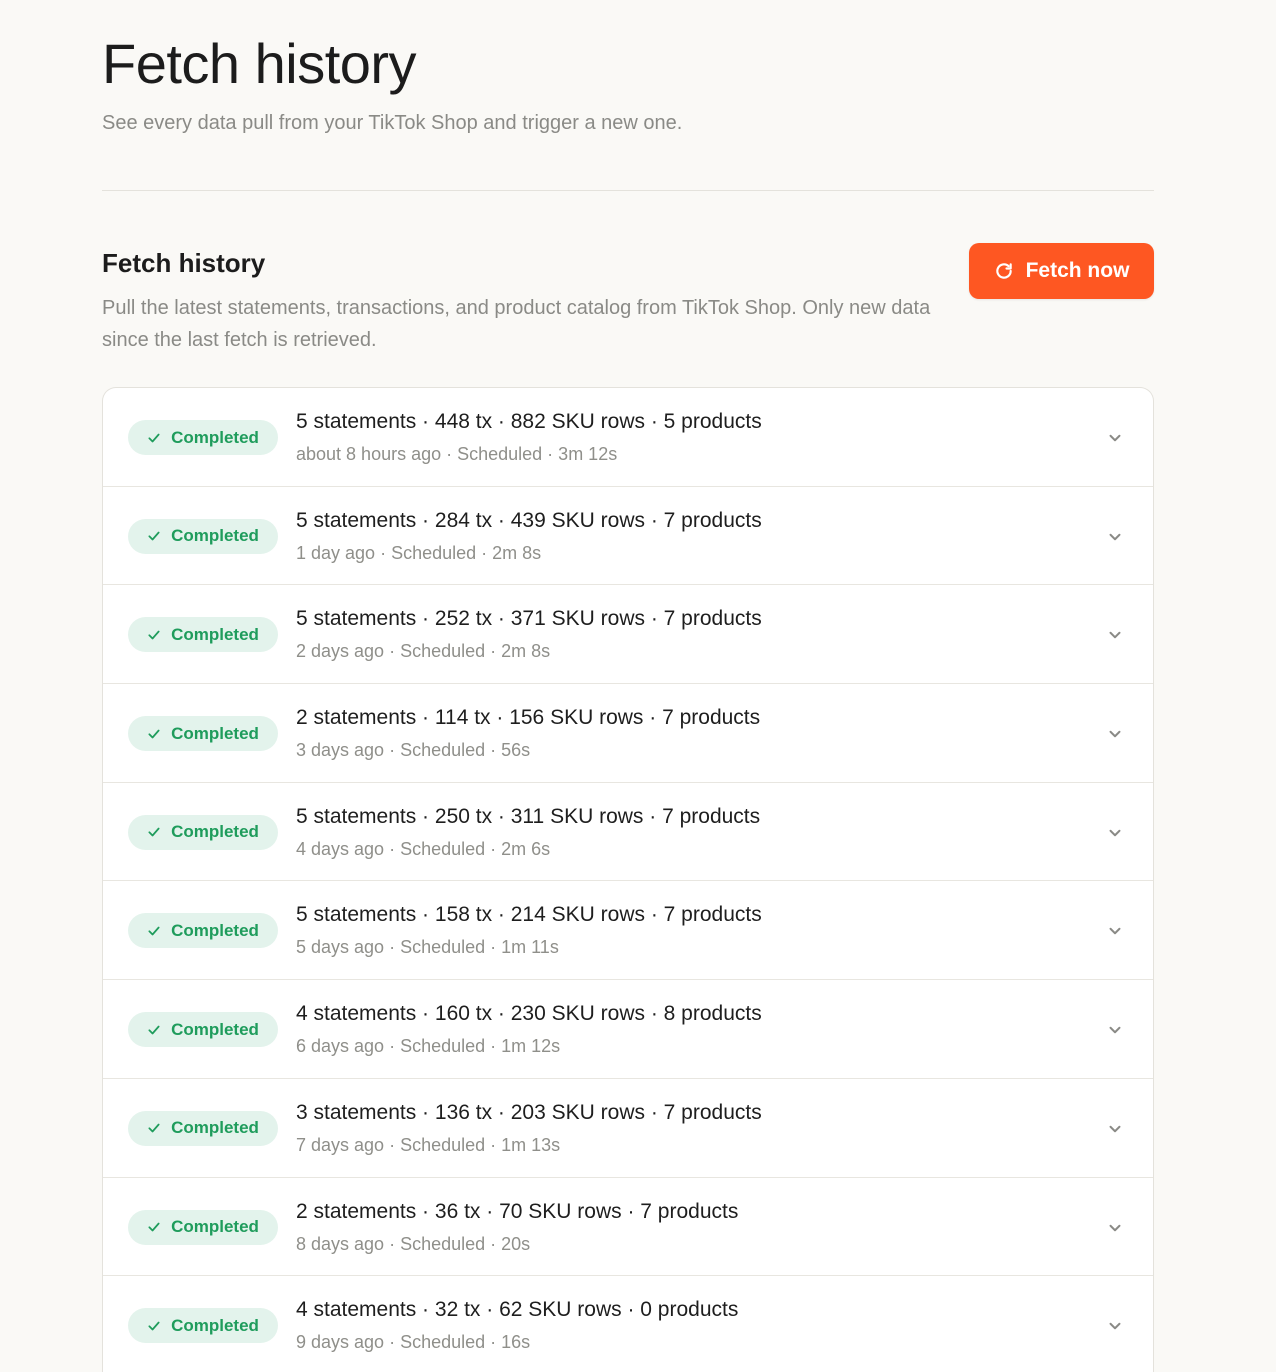 The width and height of the screenshot is (1276, 1372). What do you see at coordinates (259, 63) in the screenshot?
I see `page-title: Fetch history` at bounding box center [259, 63].